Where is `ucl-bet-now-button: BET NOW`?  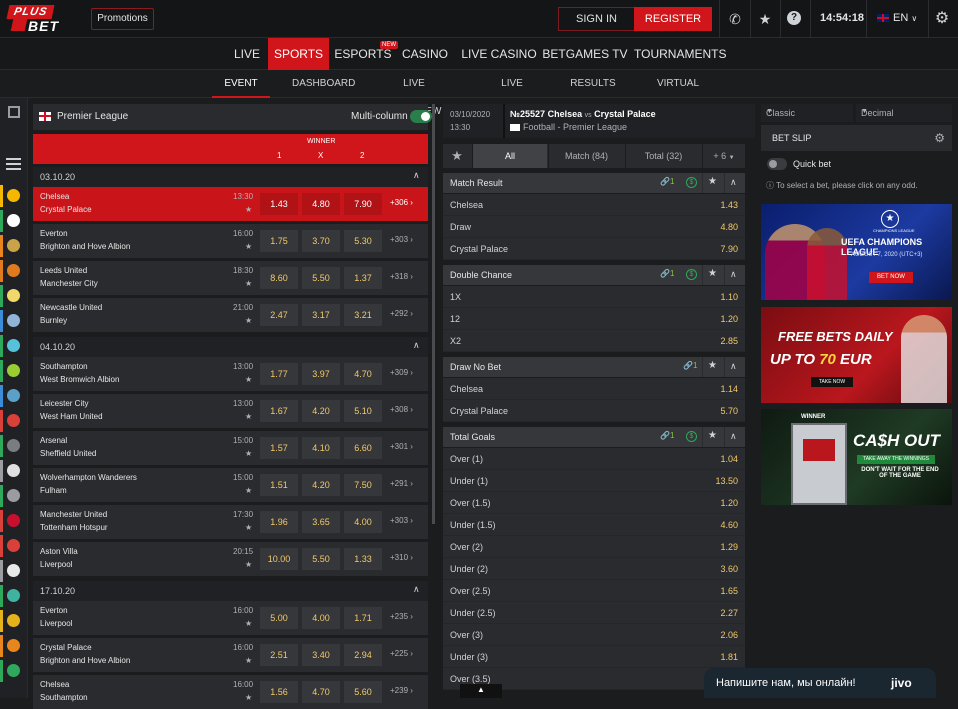
ucl-bet-now-button: BET NOW is located at coordinates (891, 277).